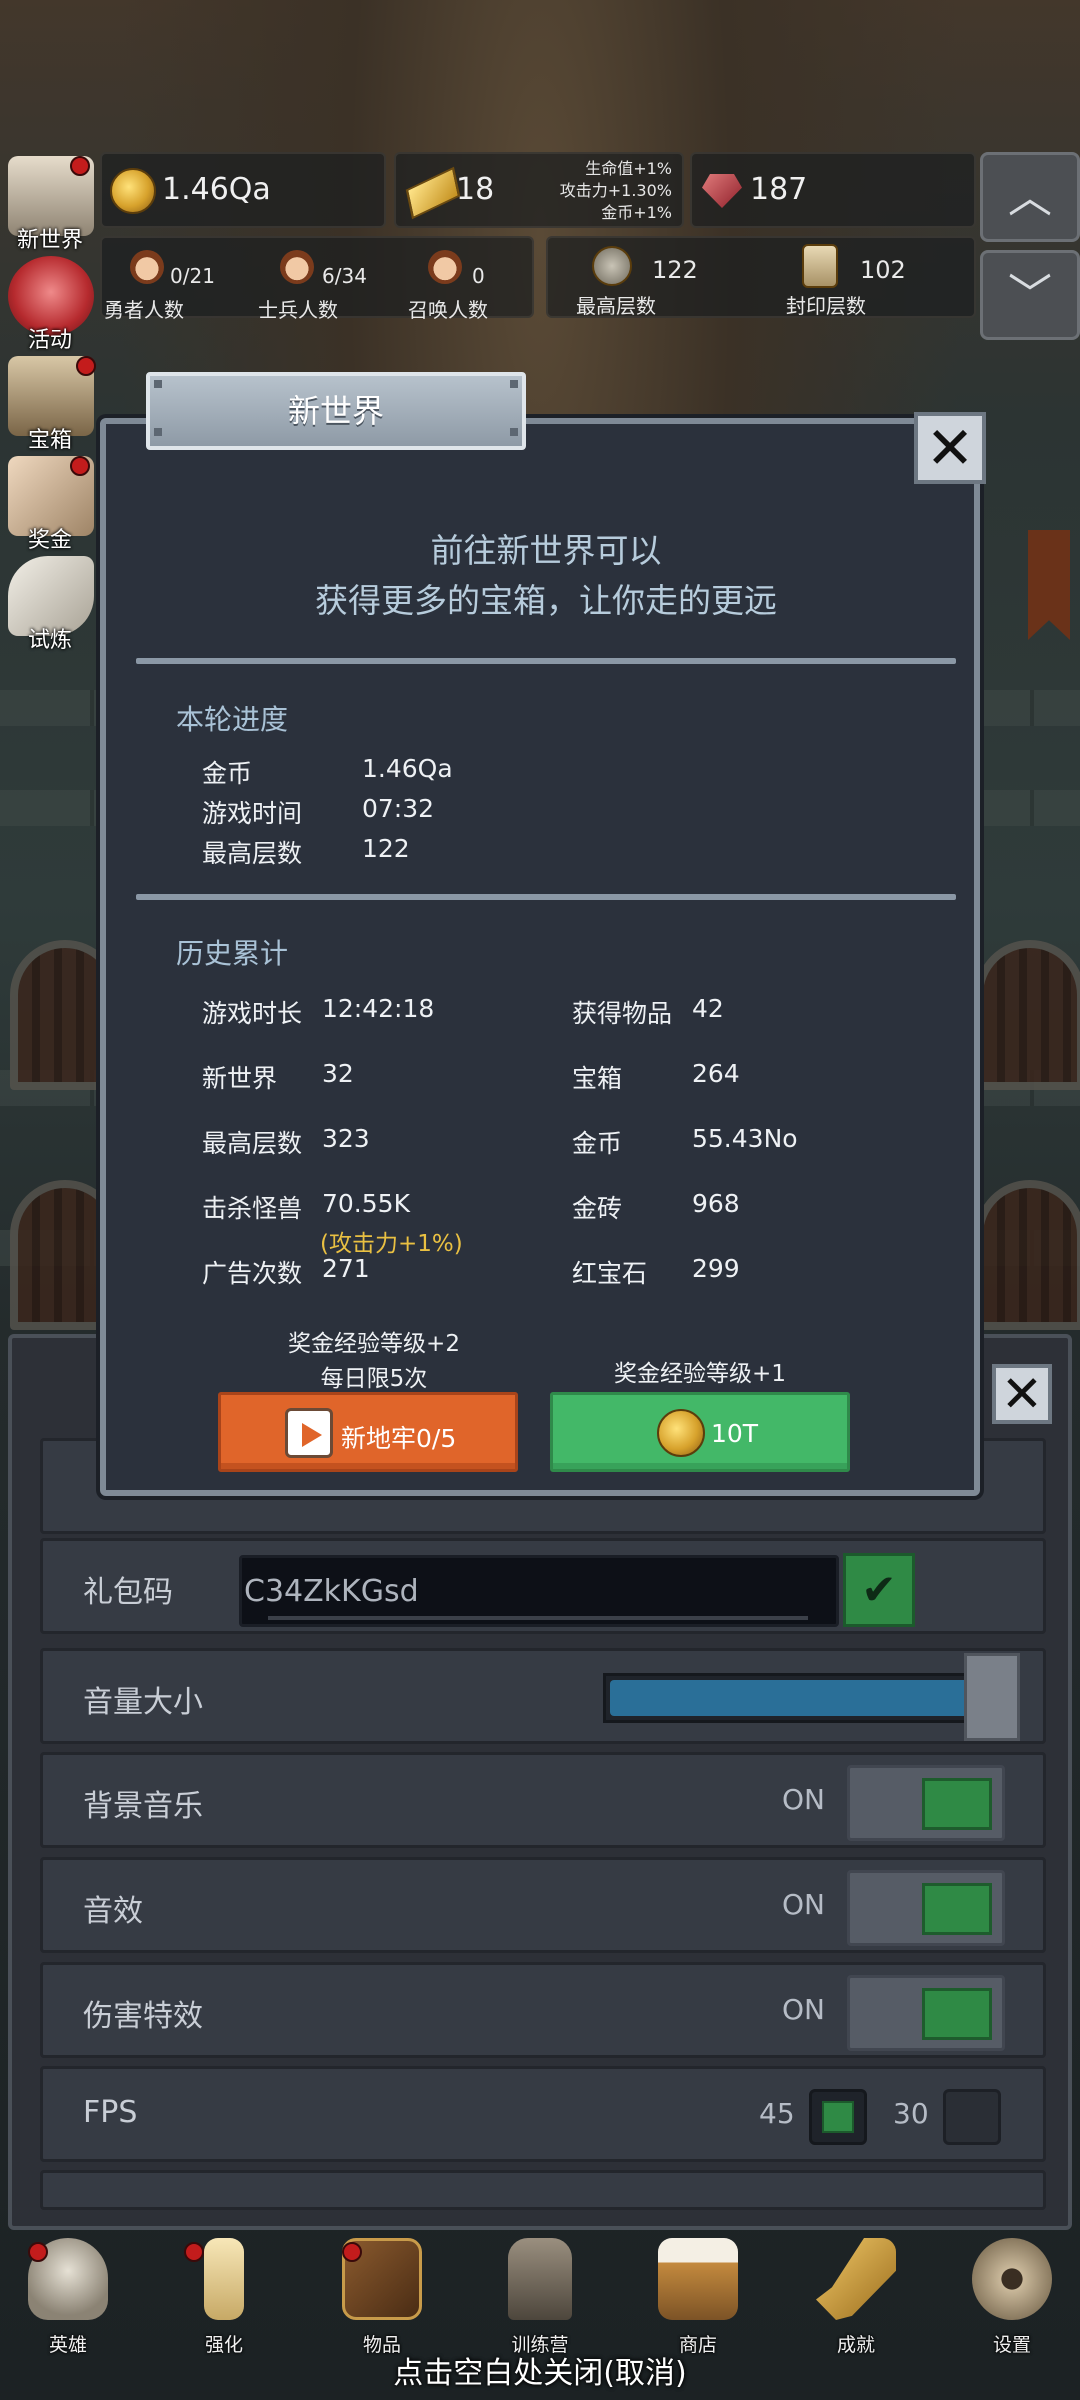  Describe the element at coordinates (143, 1806) in the screenshot. I see `bgm-label: 背景音乐` at that location.